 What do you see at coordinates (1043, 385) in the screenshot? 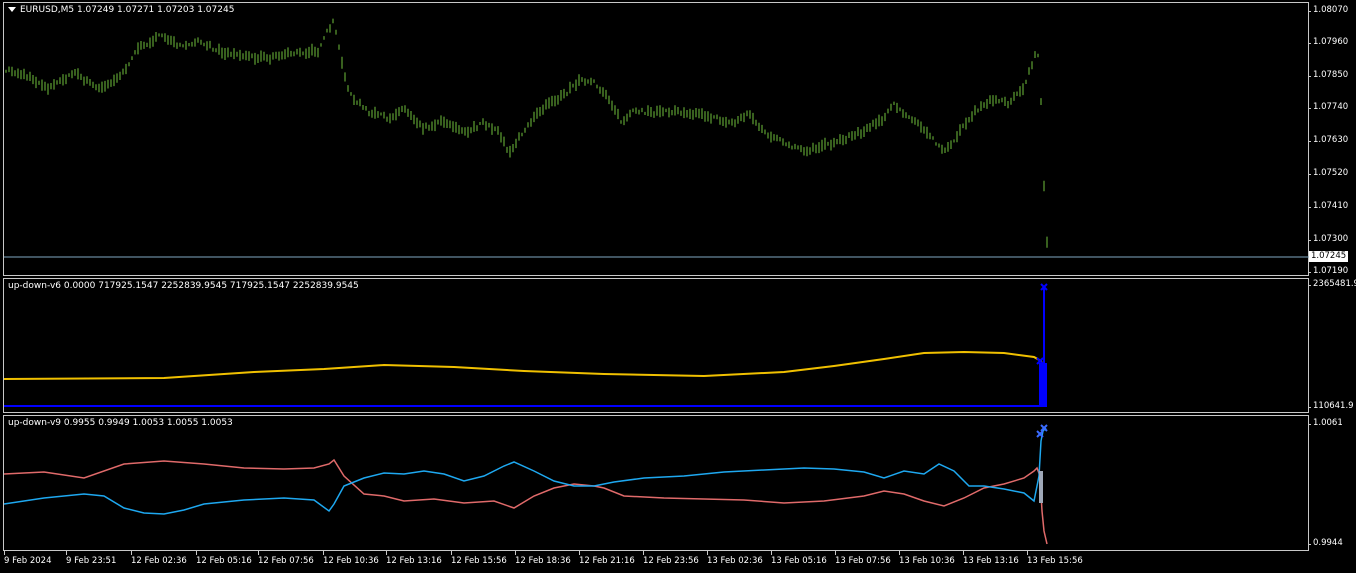
I see `blue-histogram-bar` at bounding box center [1043, 385].